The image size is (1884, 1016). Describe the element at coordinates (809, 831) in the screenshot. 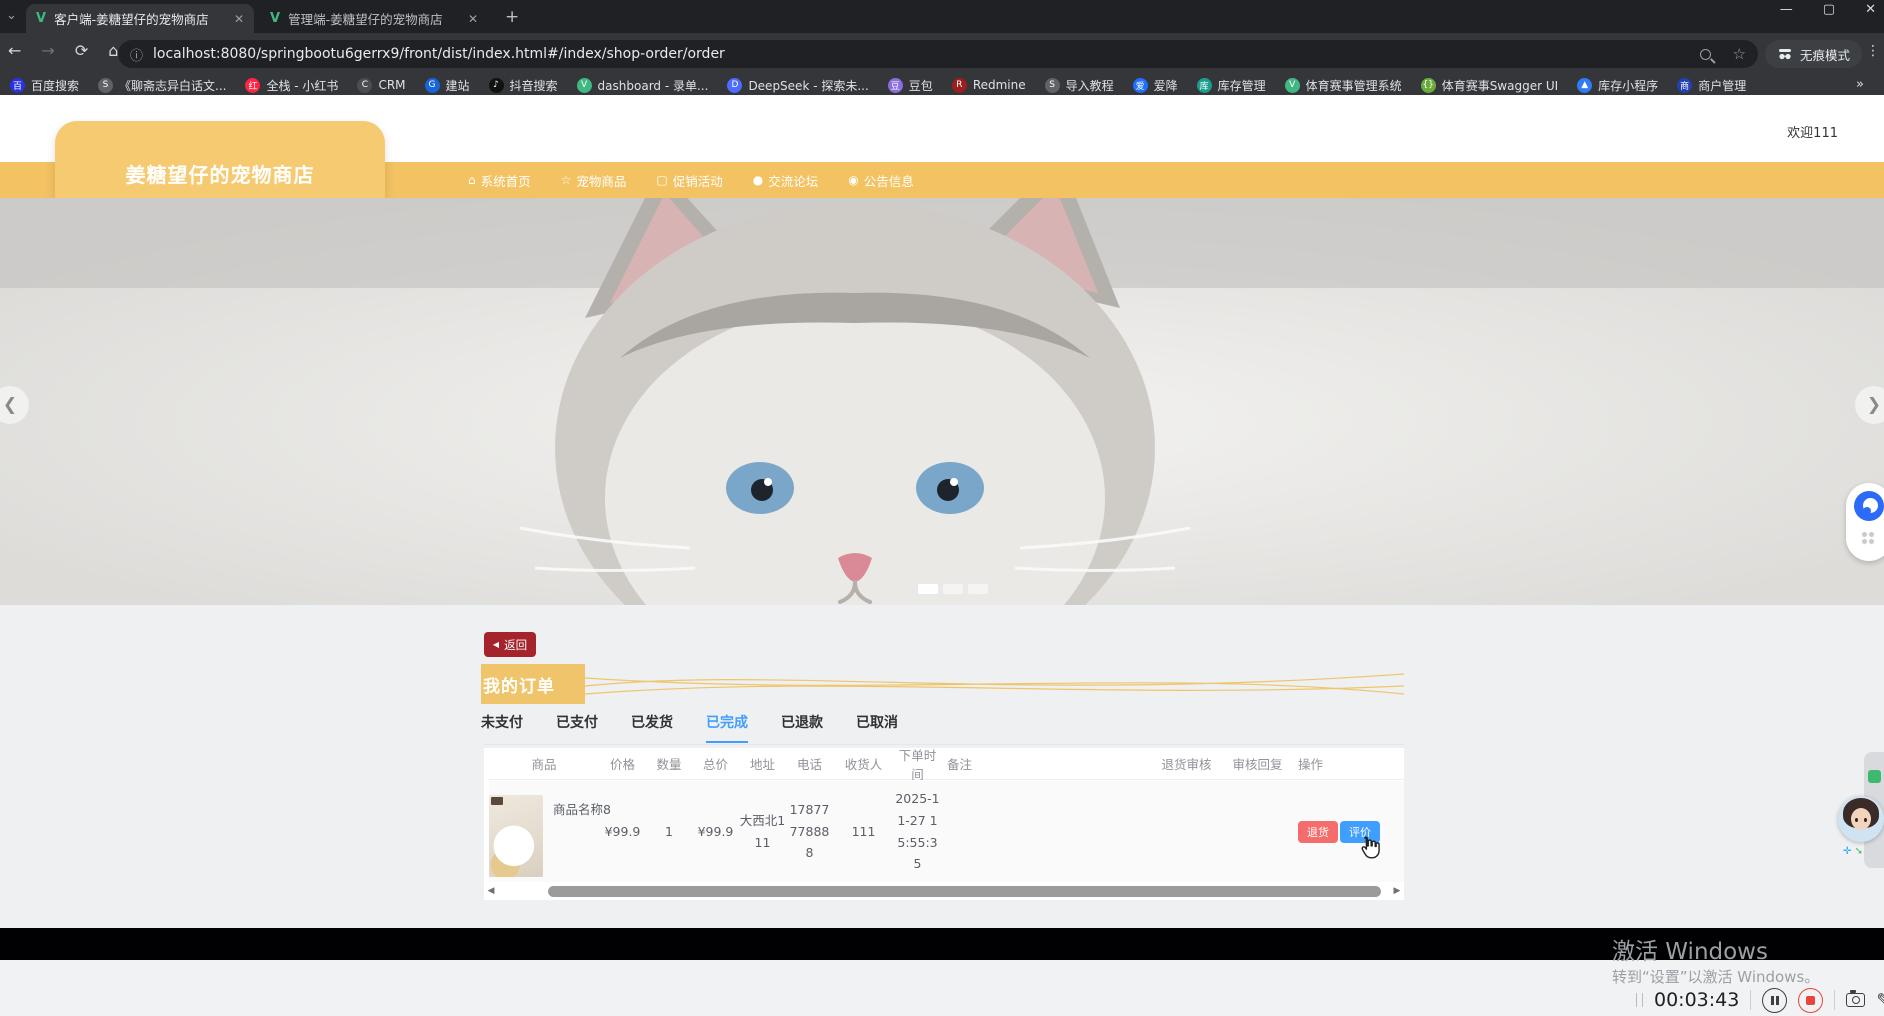

I see `phone-cell: 17877778888` at that location.